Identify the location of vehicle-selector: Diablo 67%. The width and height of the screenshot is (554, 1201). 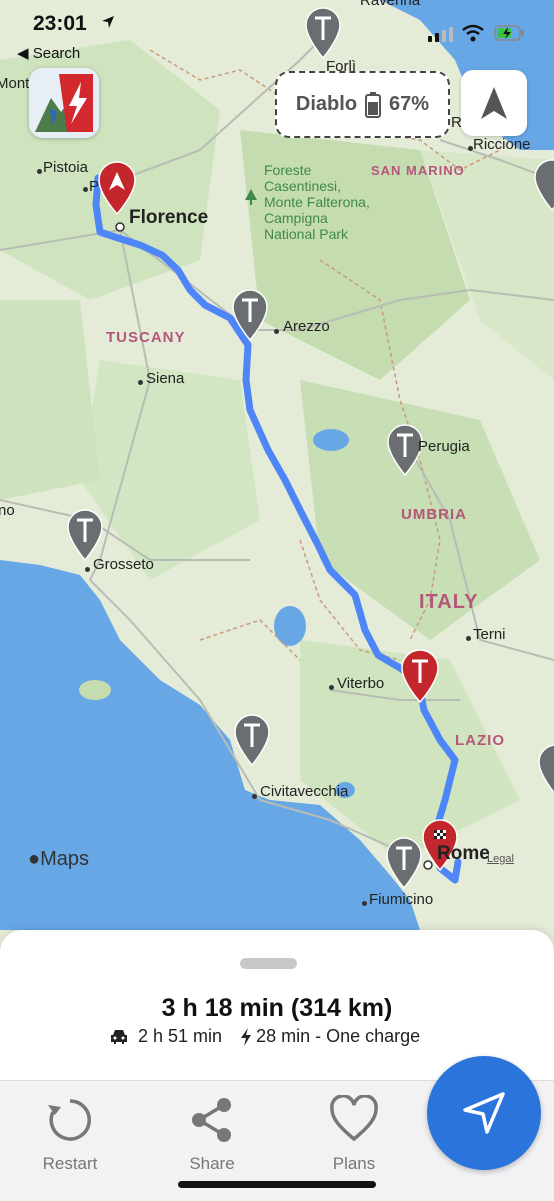
(362, 104).